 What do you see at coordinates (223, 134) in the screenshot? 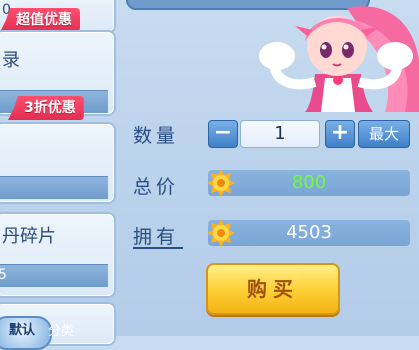
I see `decrease-button: −` at bounding box center [223, 134].